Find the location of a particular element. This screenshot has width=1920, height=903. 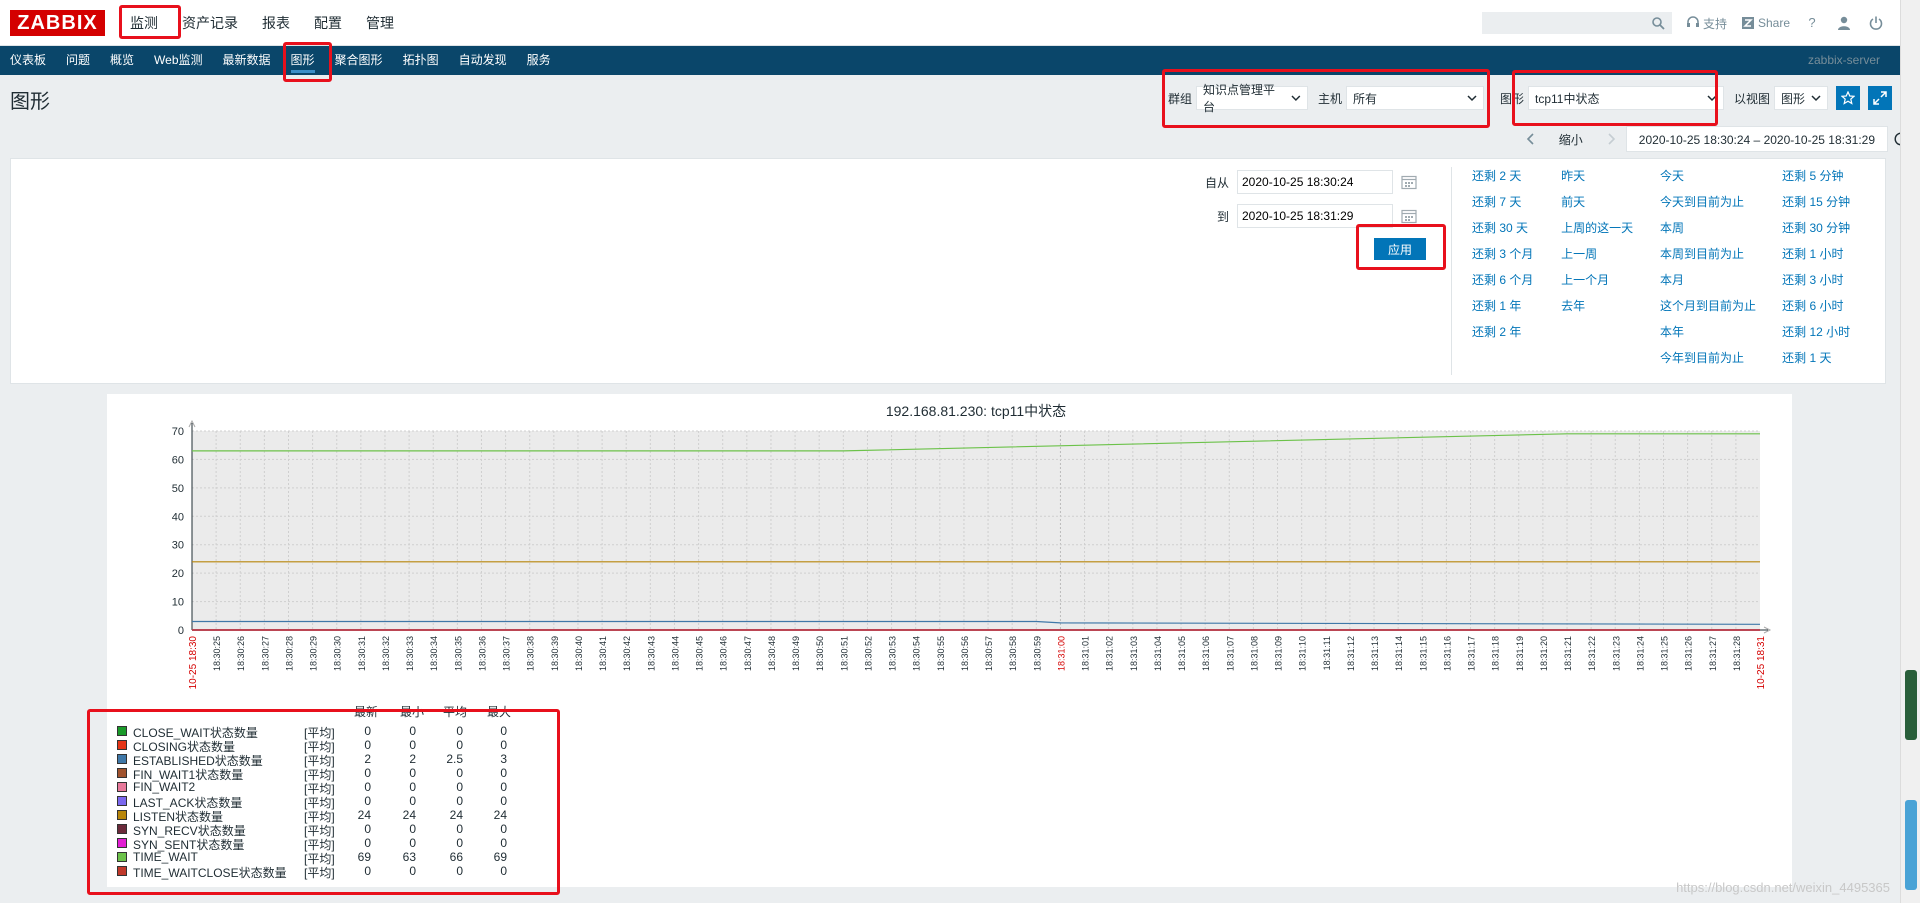

quick-range-link: 还剩 12 小时 is located at coordinates (1831, 336).